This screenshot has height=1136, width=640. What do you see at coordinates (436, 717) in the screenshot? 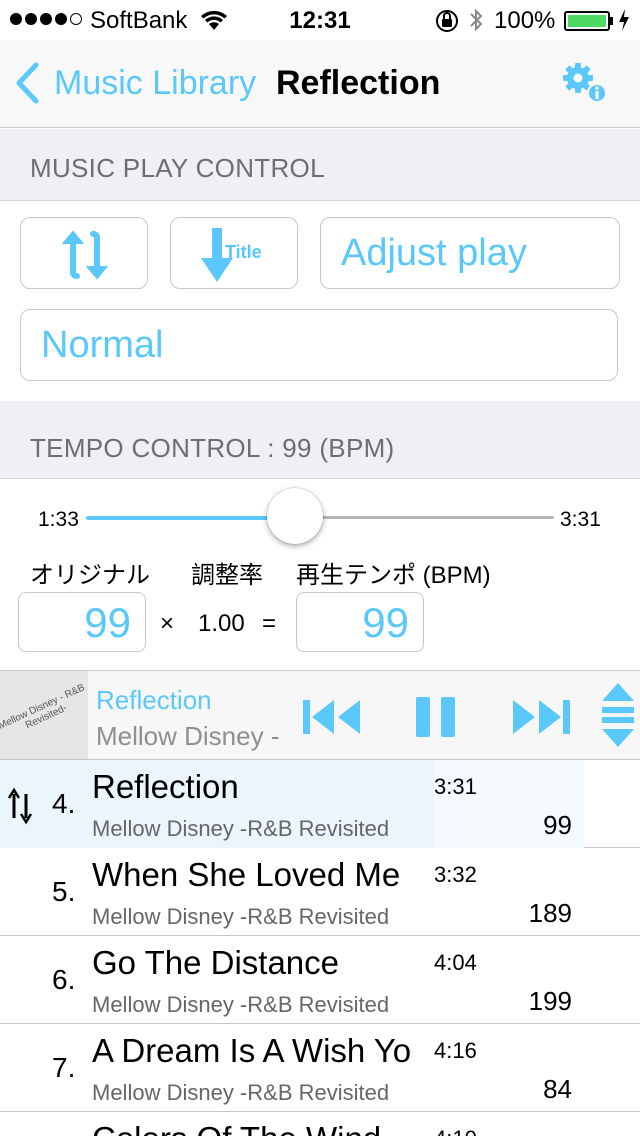
I see `pause-icon` at bounding box center [436, 717].